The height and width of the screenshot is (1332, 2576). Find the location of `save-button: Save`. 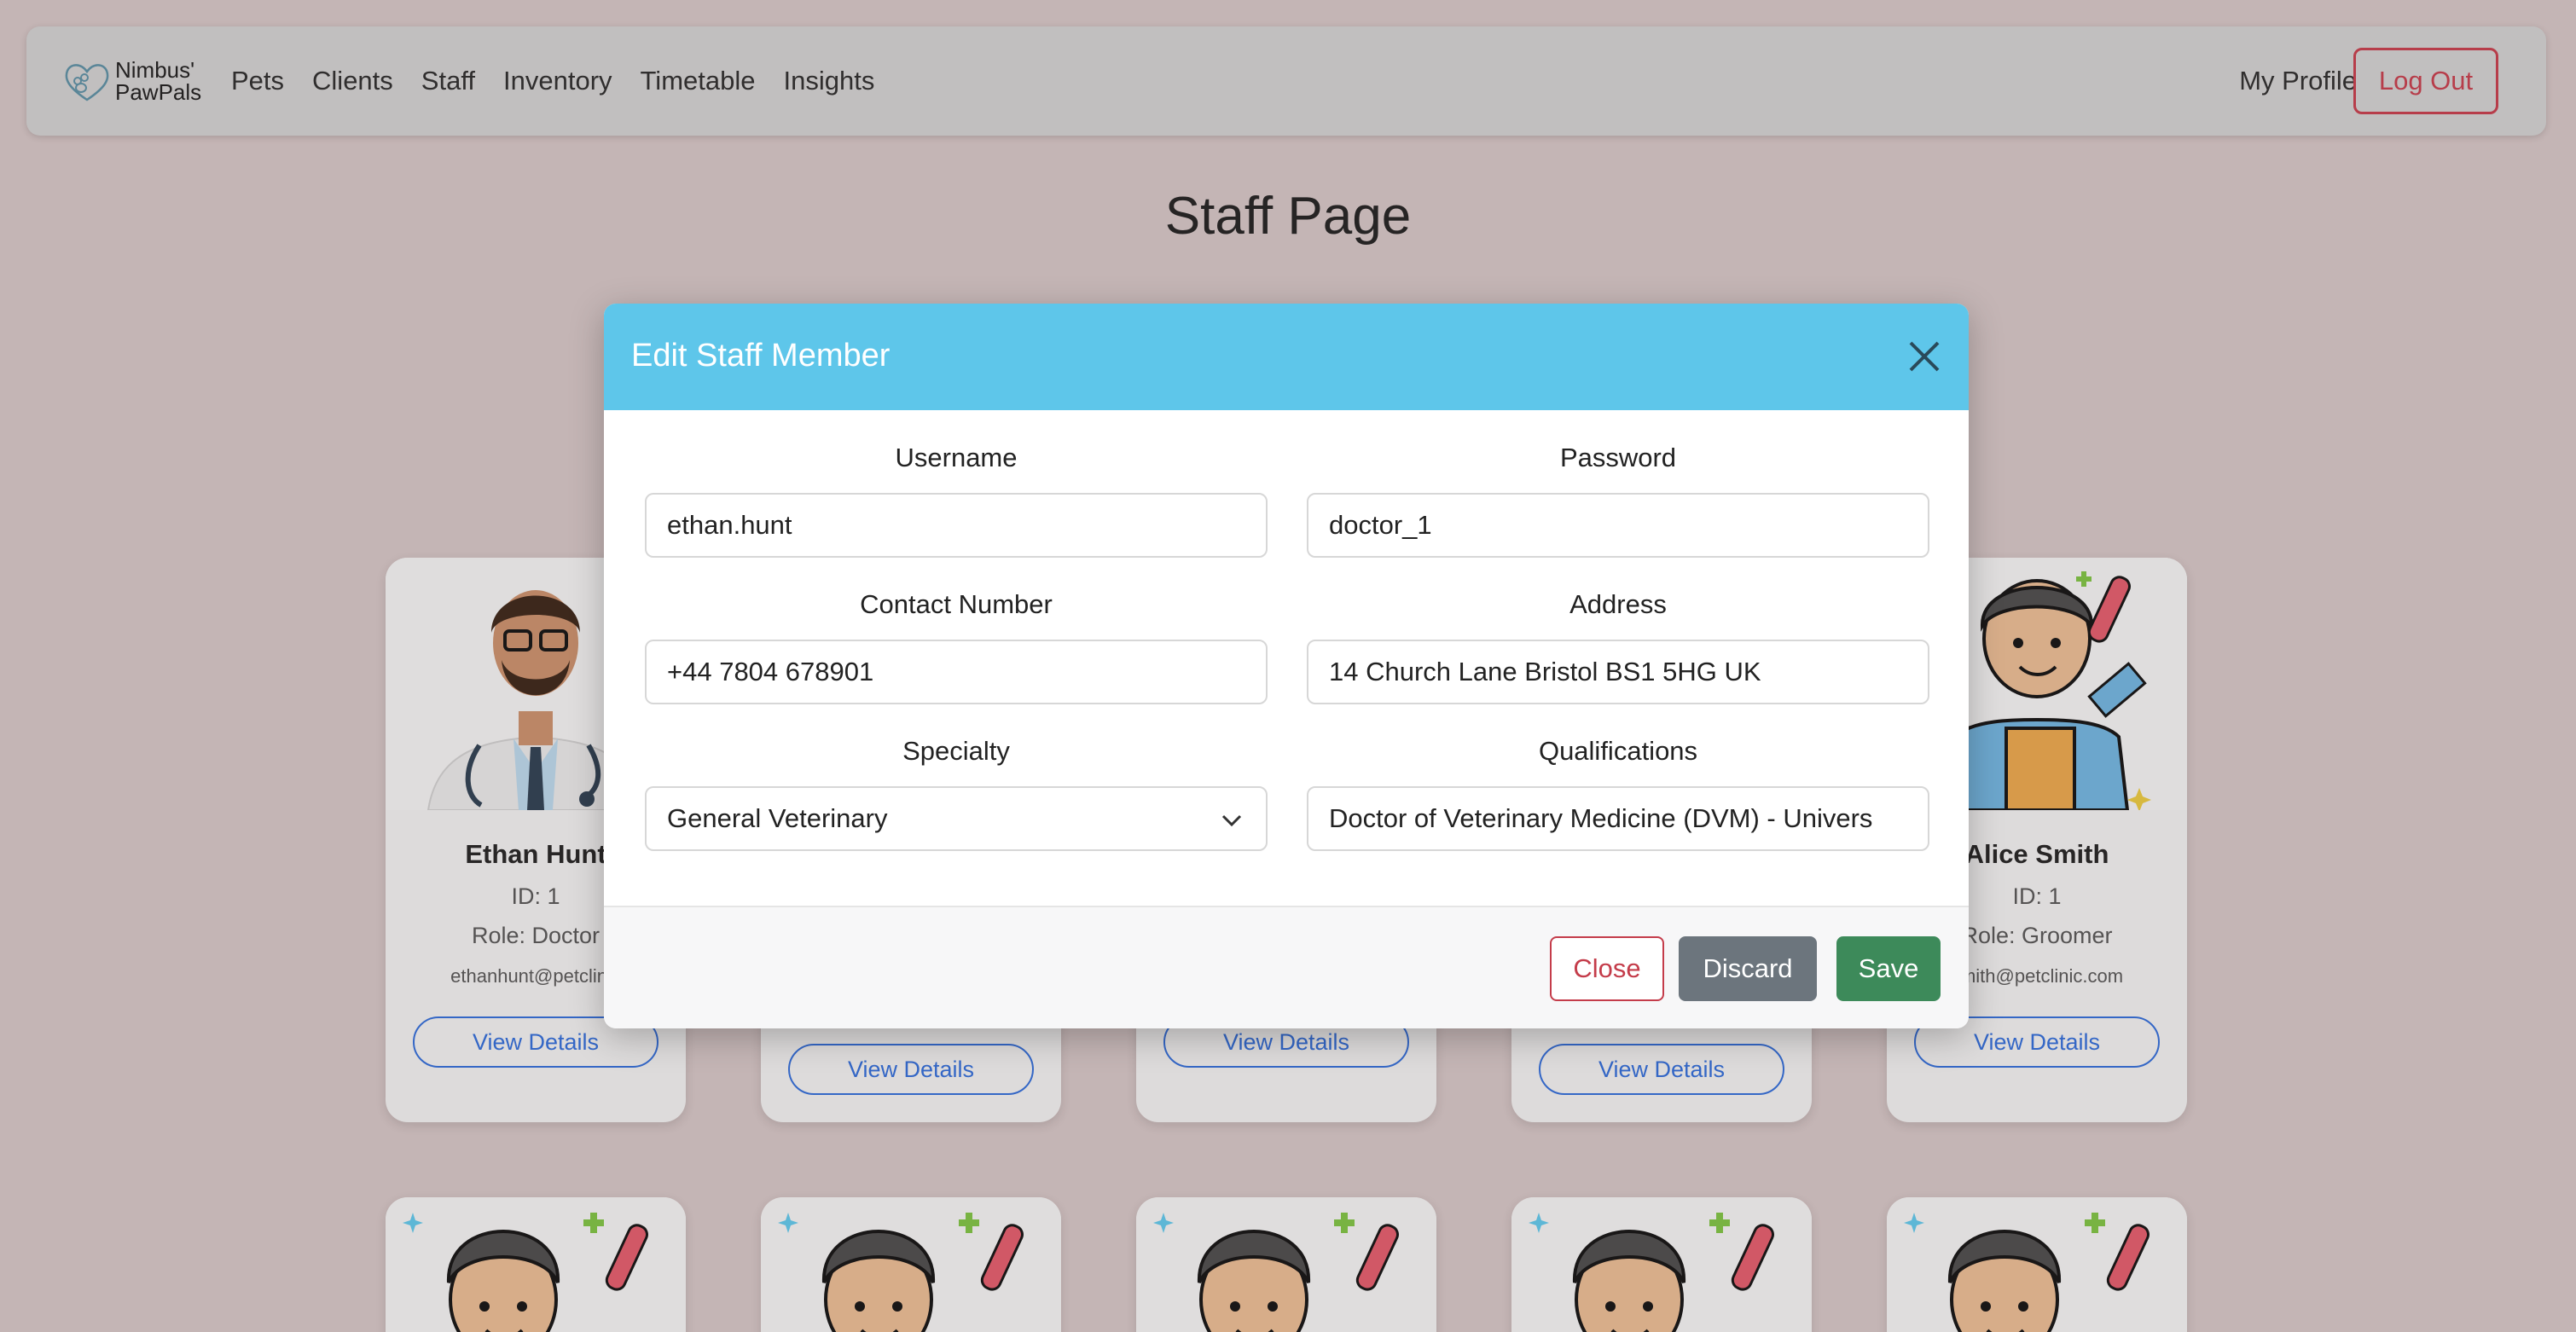

save-button: Save is located at coordinates (1888, 969).